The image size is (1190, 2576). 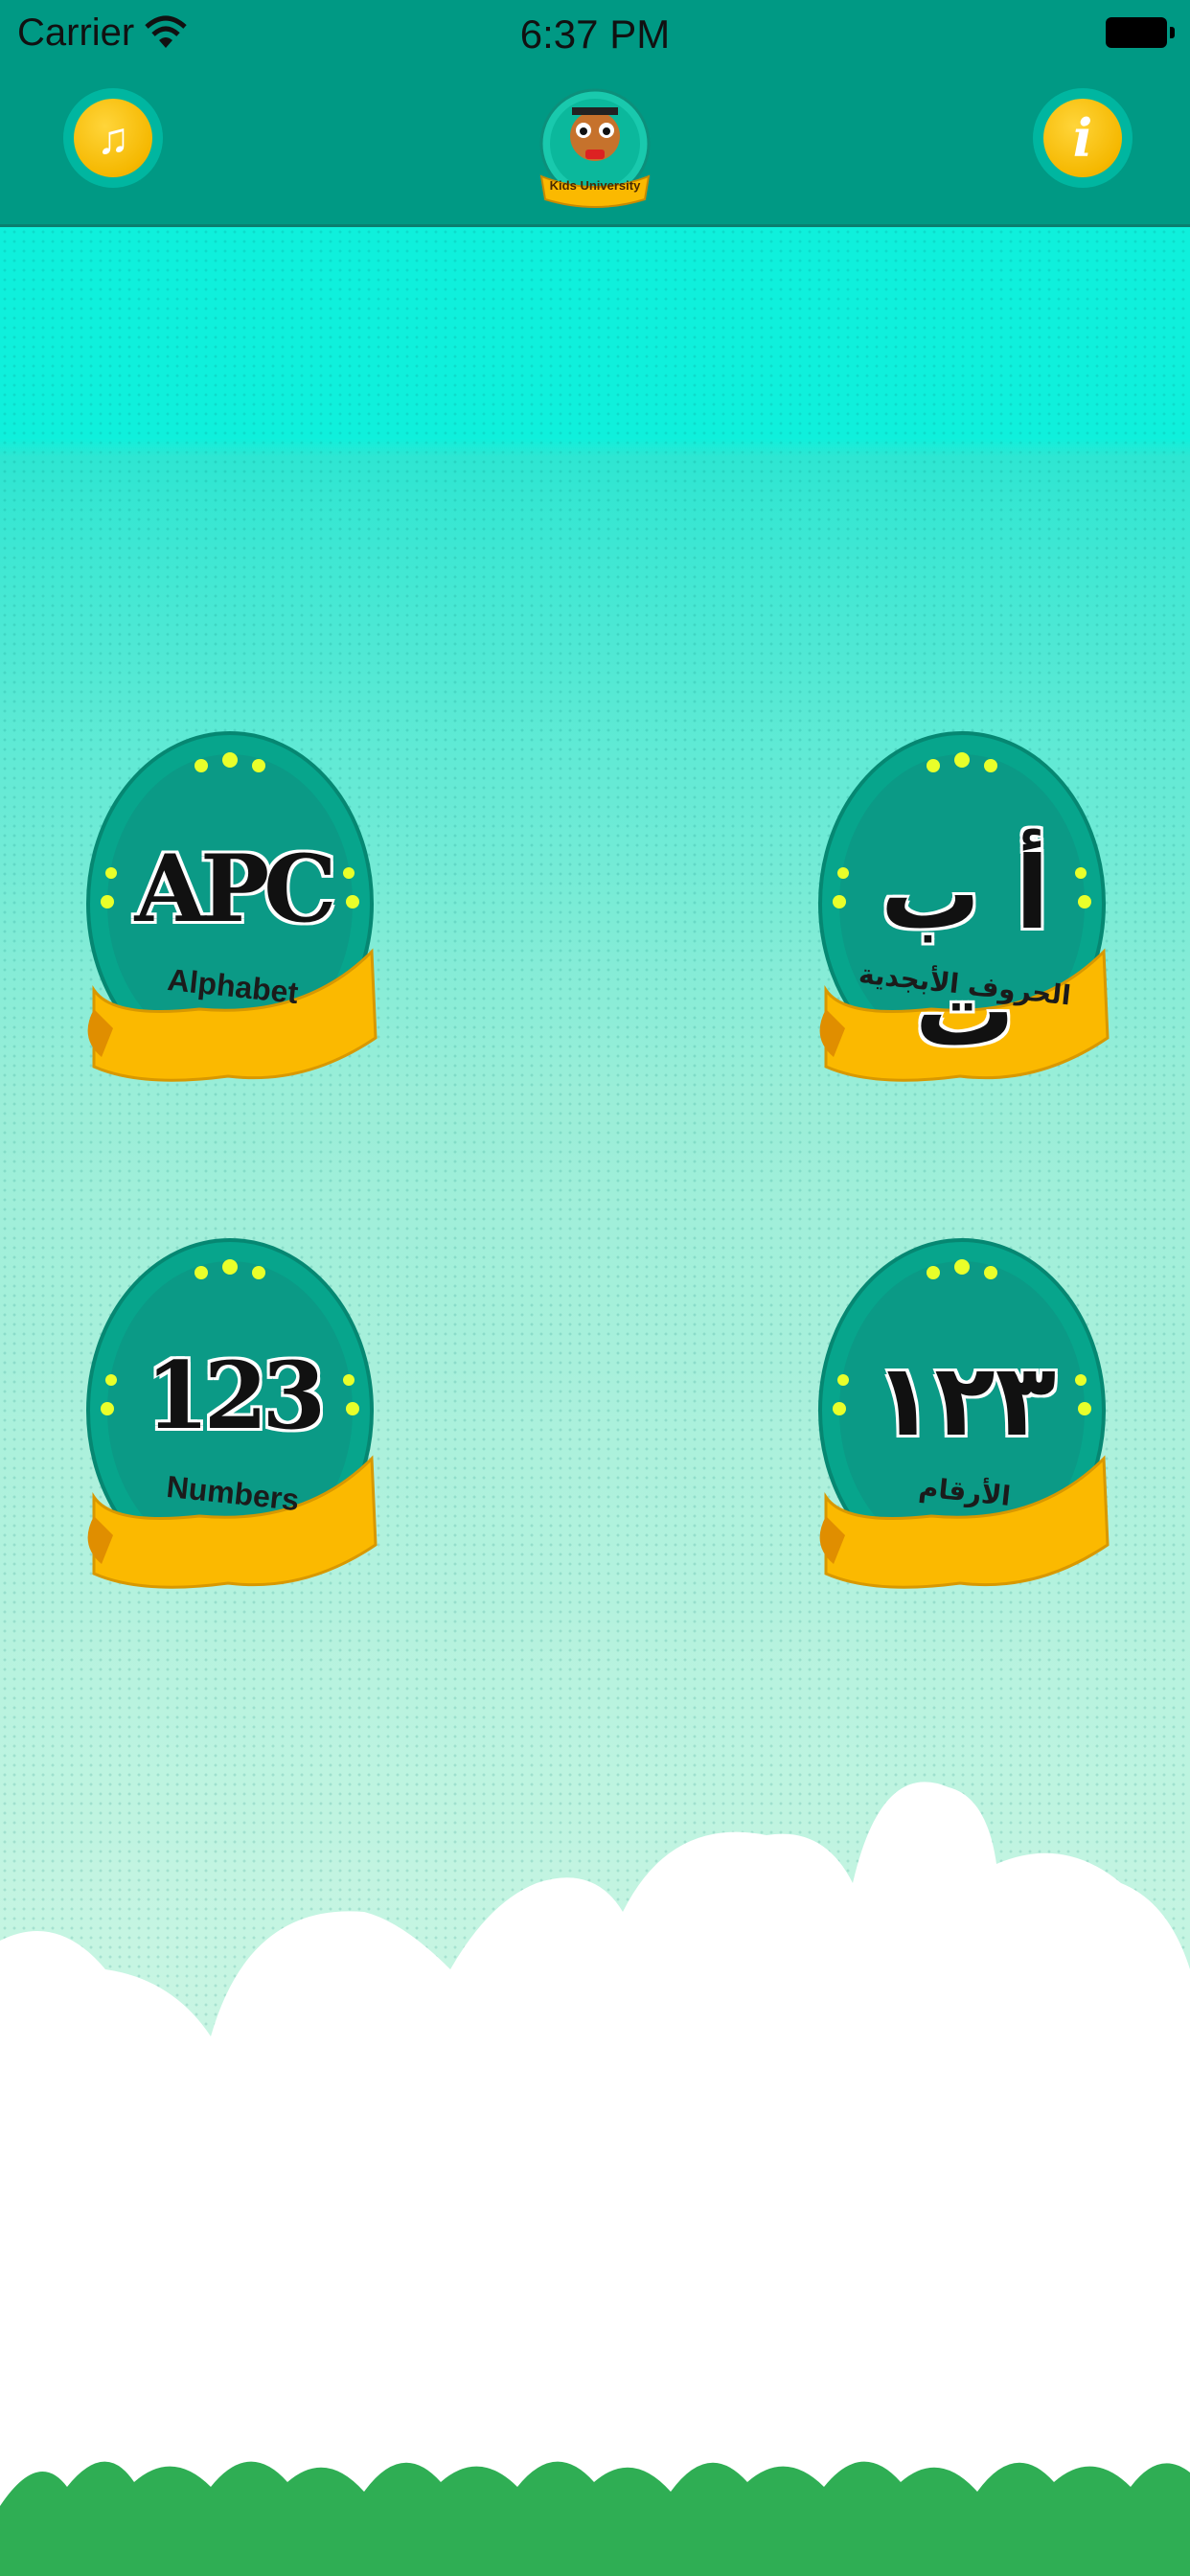 I want to click on app-header: ♫ Kids University i, so click(x=595, y=152).